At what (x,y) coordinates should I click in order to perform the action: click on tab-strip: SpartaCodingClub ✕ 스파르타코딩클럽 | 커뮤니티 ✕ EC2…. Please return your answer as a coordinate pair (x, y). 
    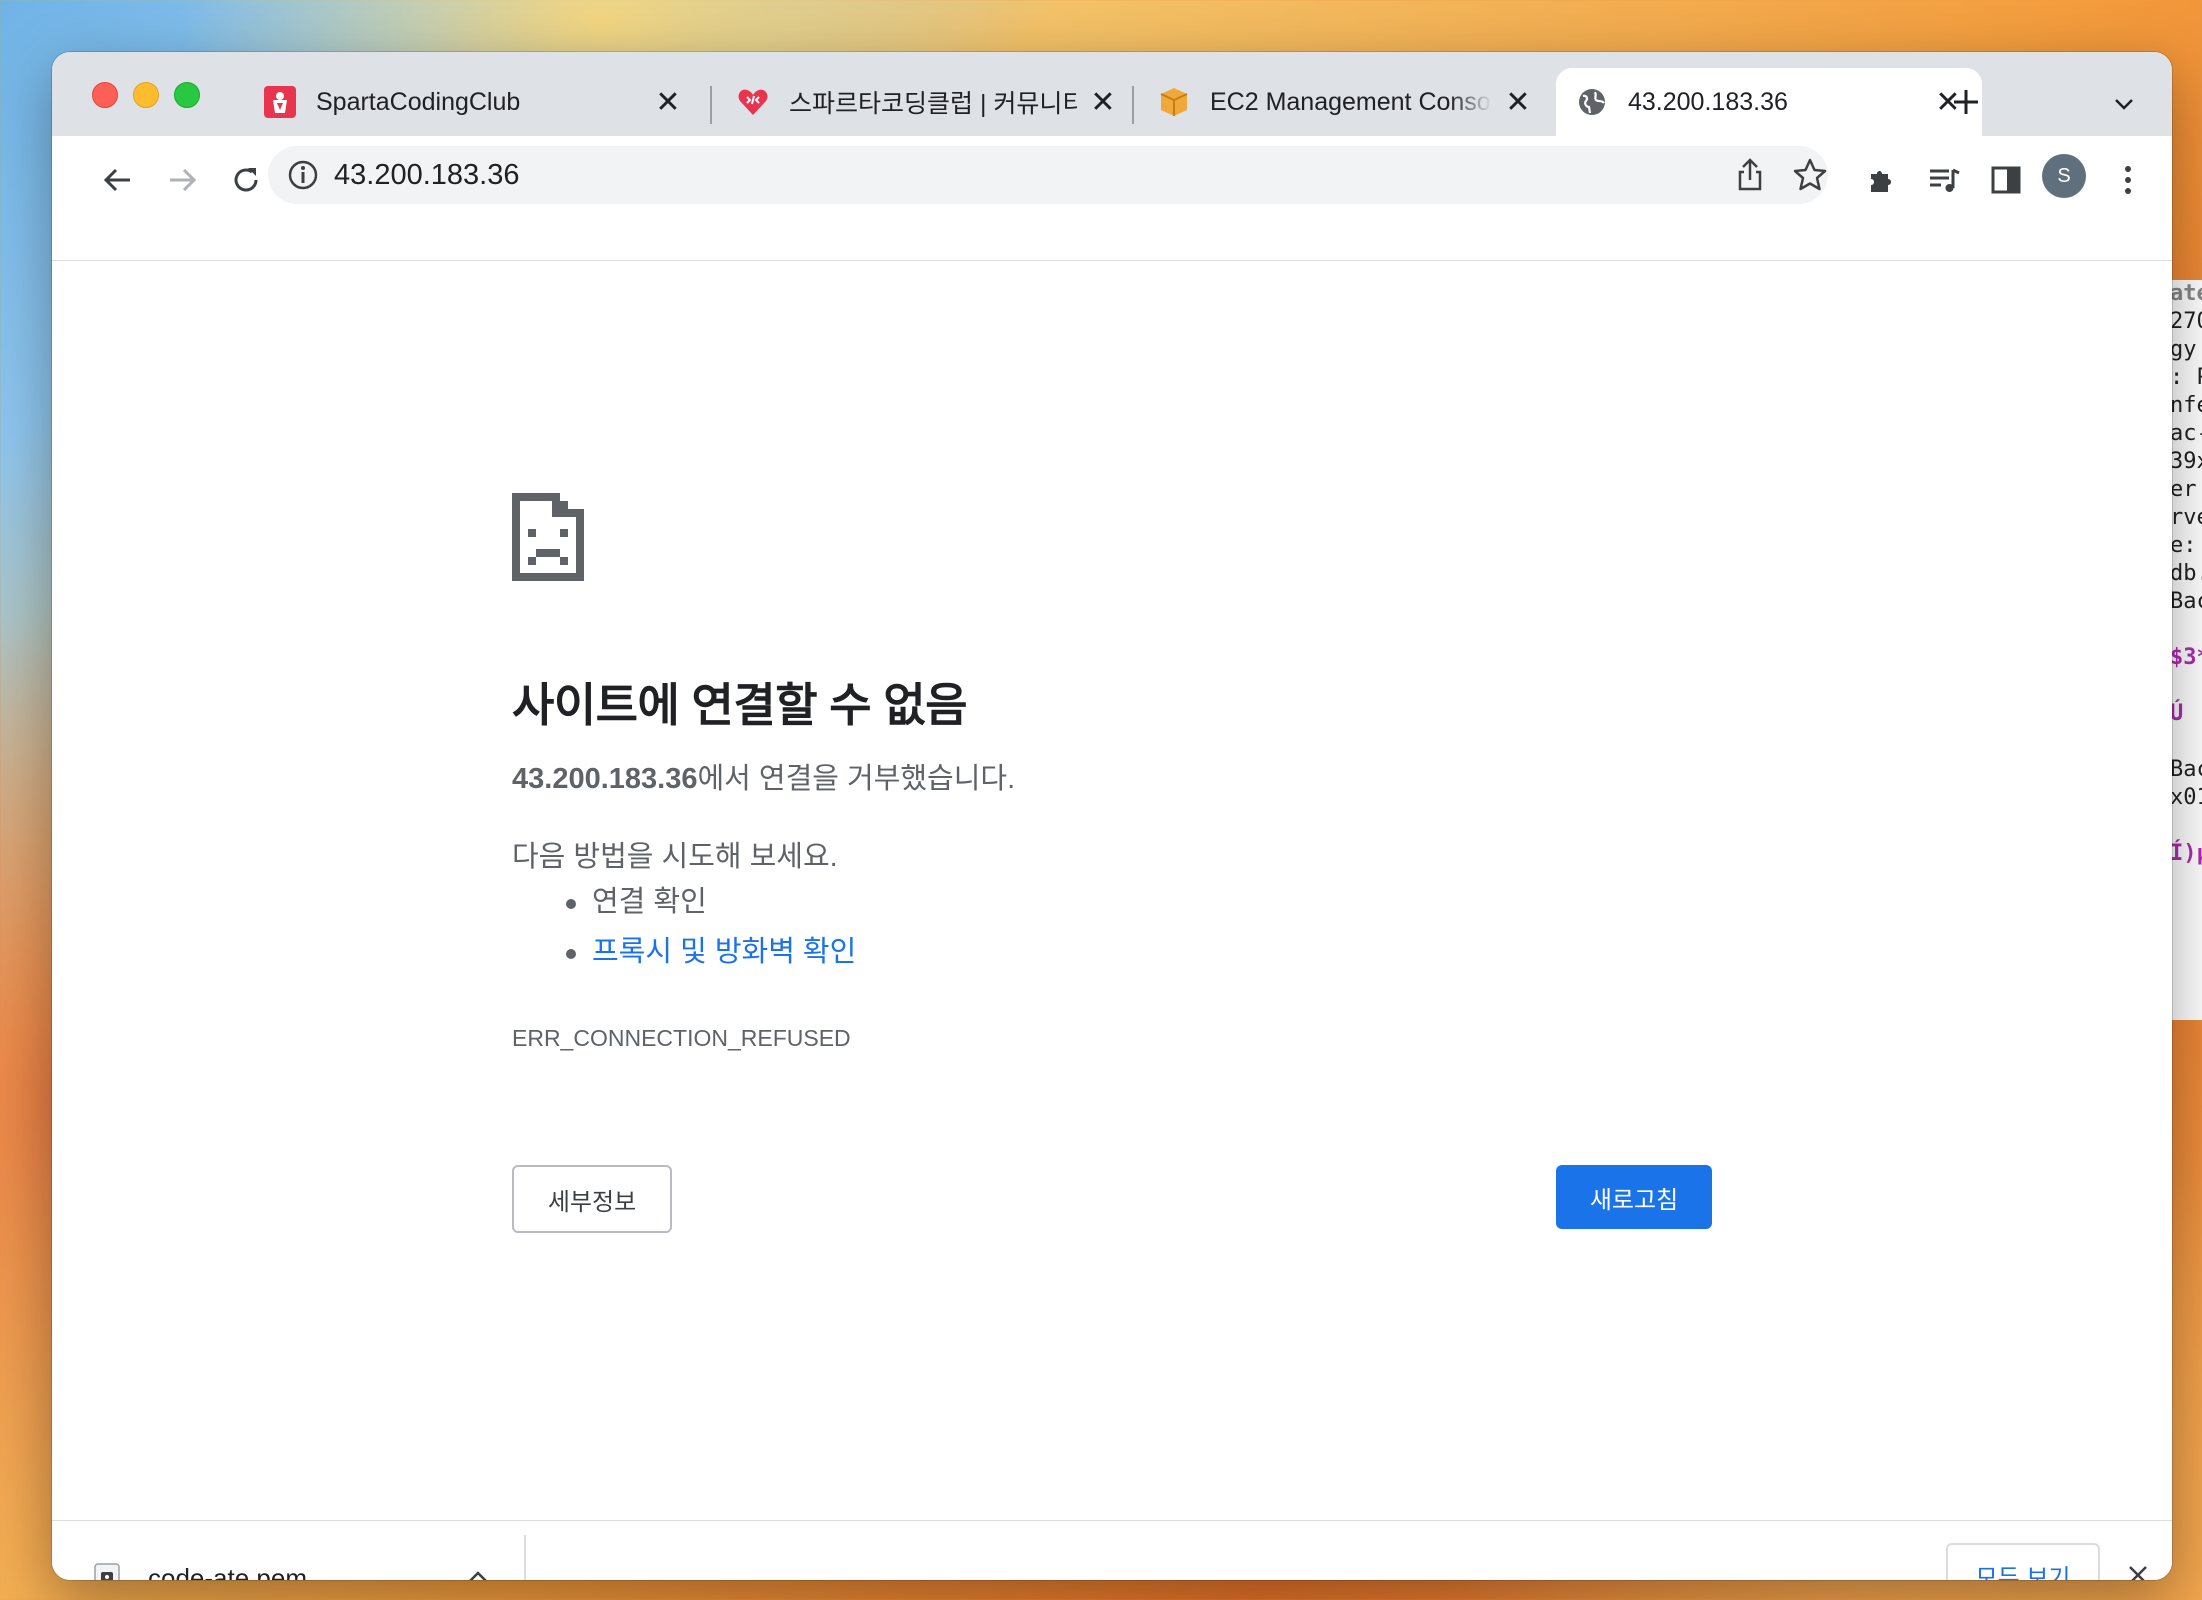
    Looking at the image, I should click on (1112, 94).